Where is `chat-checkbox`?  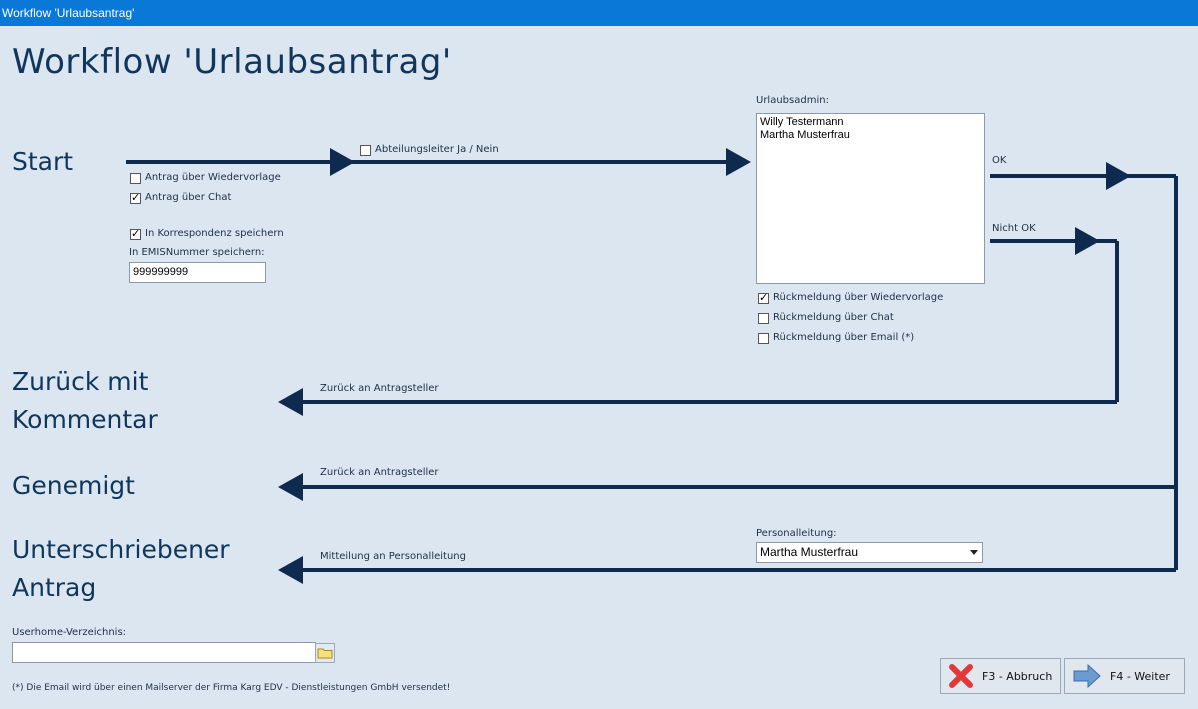 chat-checkbox is located at coordinates (135, 197).